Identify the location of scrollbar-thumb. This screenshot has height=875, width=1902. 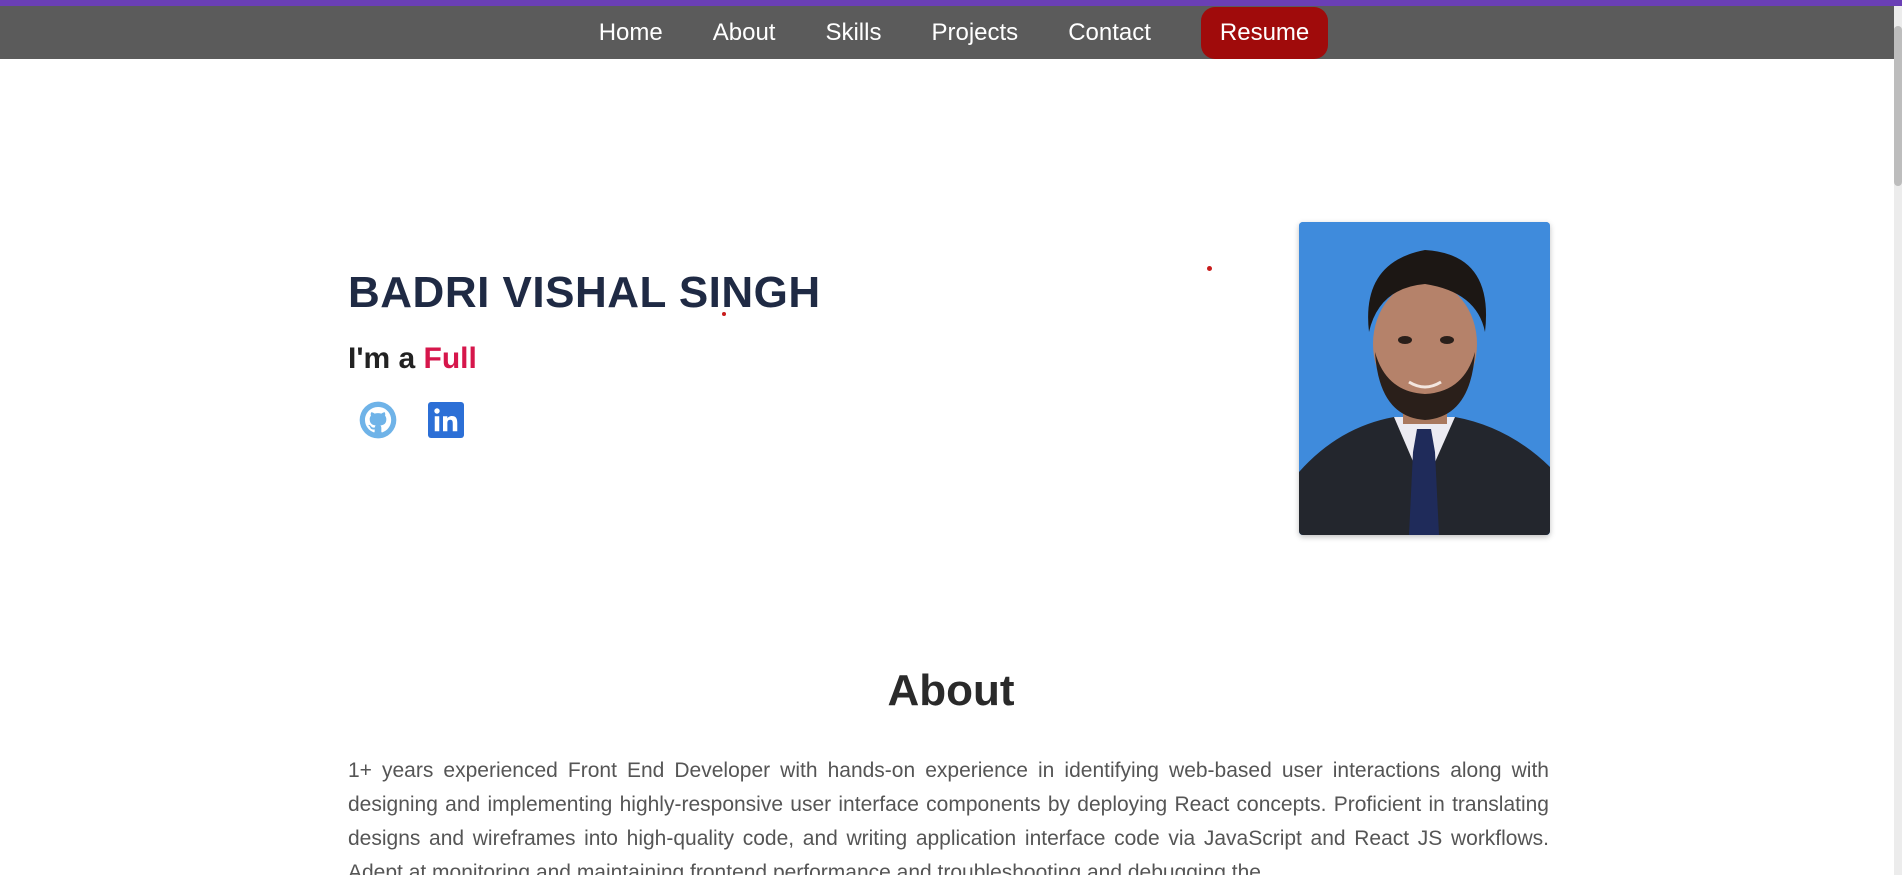
(1898, 106).